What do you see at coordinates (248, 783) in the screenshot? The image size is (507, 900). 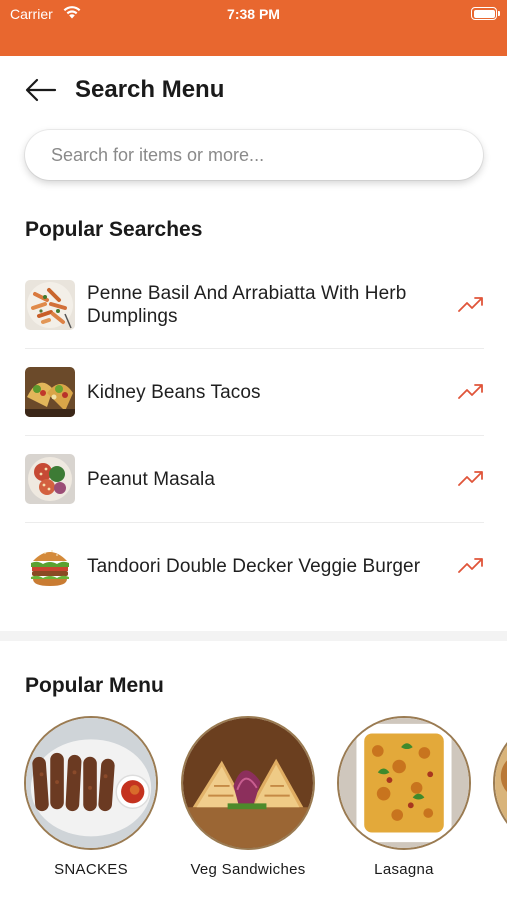 I see `veg-sandwiches-image` at bounding box center [248, 783].